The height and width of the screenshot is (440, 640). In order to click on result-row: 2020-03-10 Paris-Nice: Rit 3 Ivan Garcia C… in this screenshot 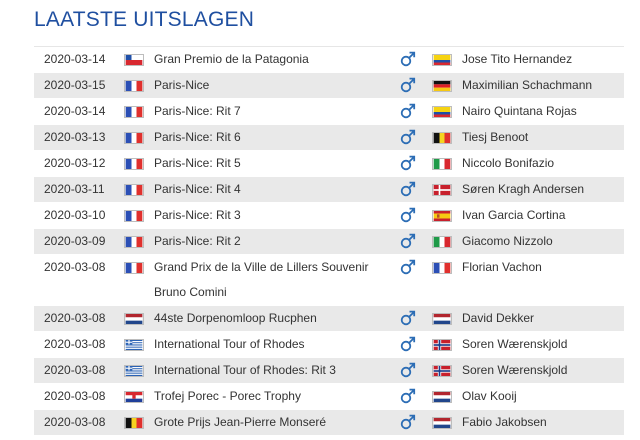, I will do `click(329, 216)`.